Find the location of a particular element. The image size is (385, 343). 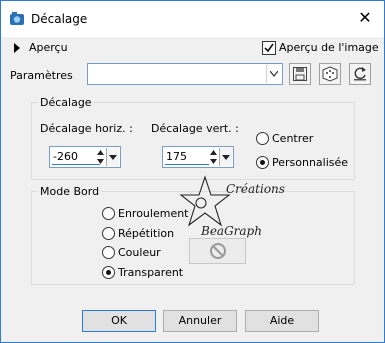

color-swatch is located at coordinates (217, 251).